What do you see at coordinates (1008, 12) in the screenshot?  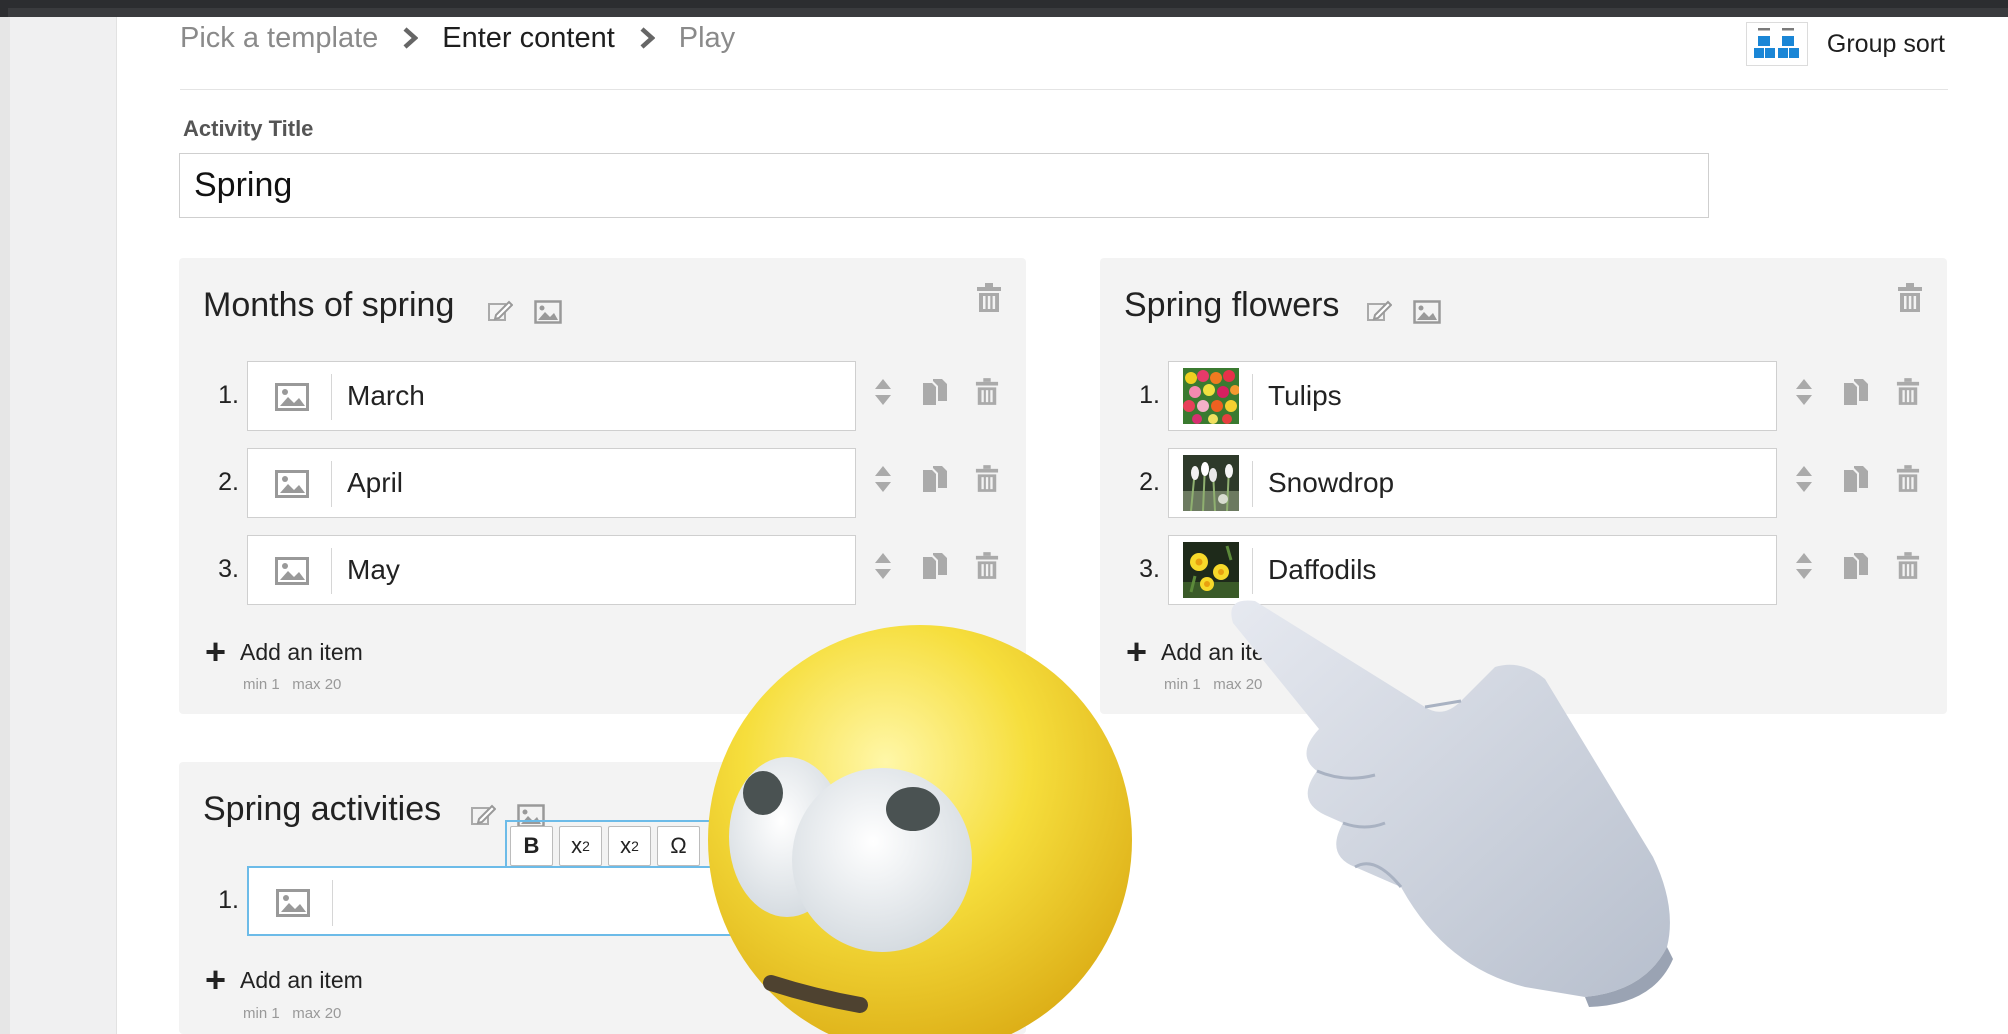 I see `top-bar-highlight` at bounding box center [1008, 12].